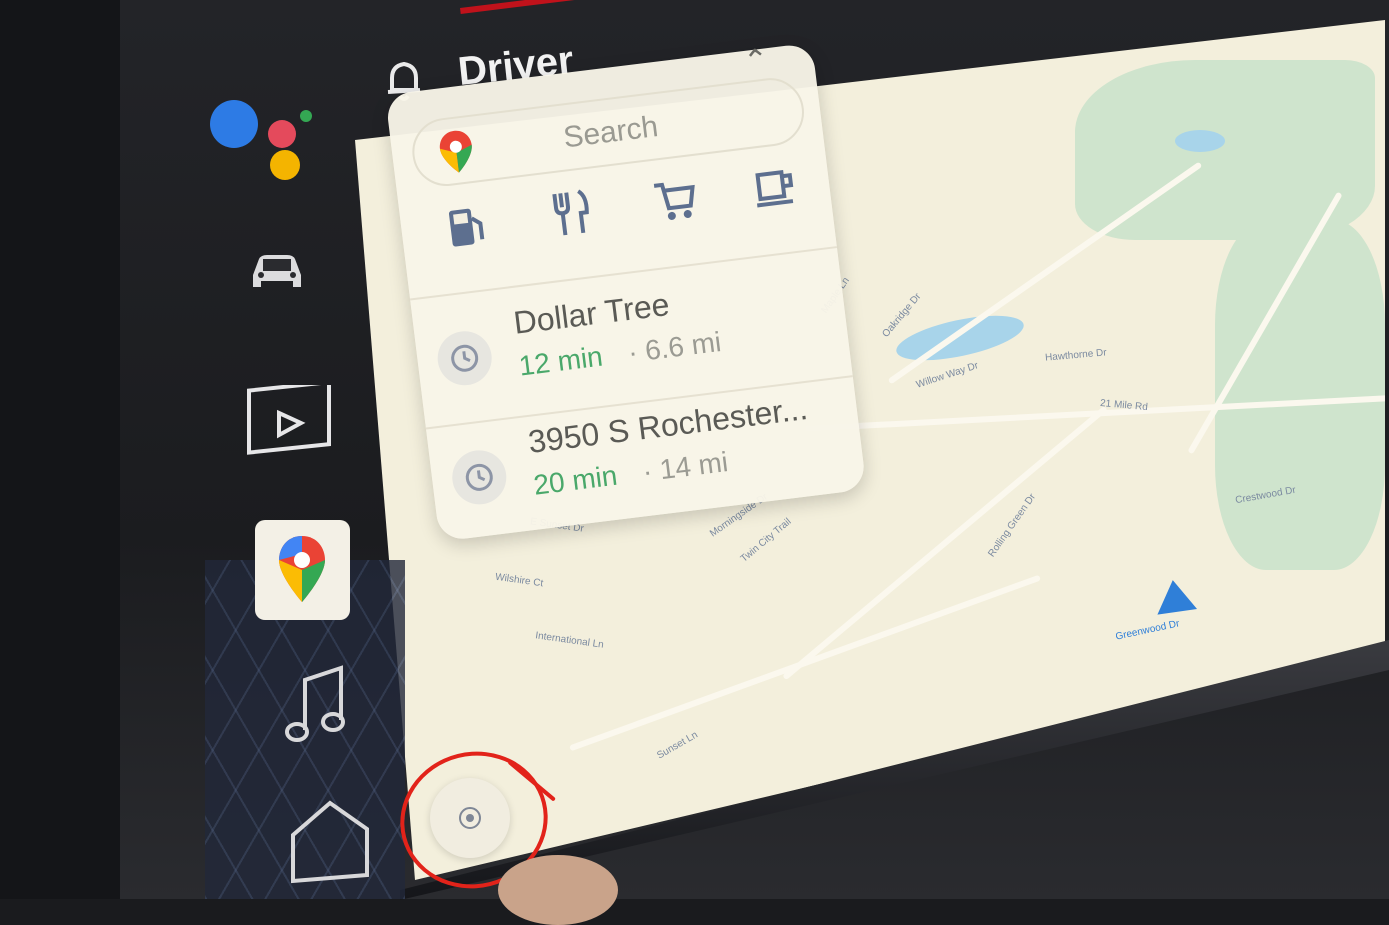 Image resolution: width=1389 pixels, height=925 pixels. What do you see at coordinates (766, 540) in the screenshot?
I see `street-label: Twin City Trail` at bounding box center [766, 540].